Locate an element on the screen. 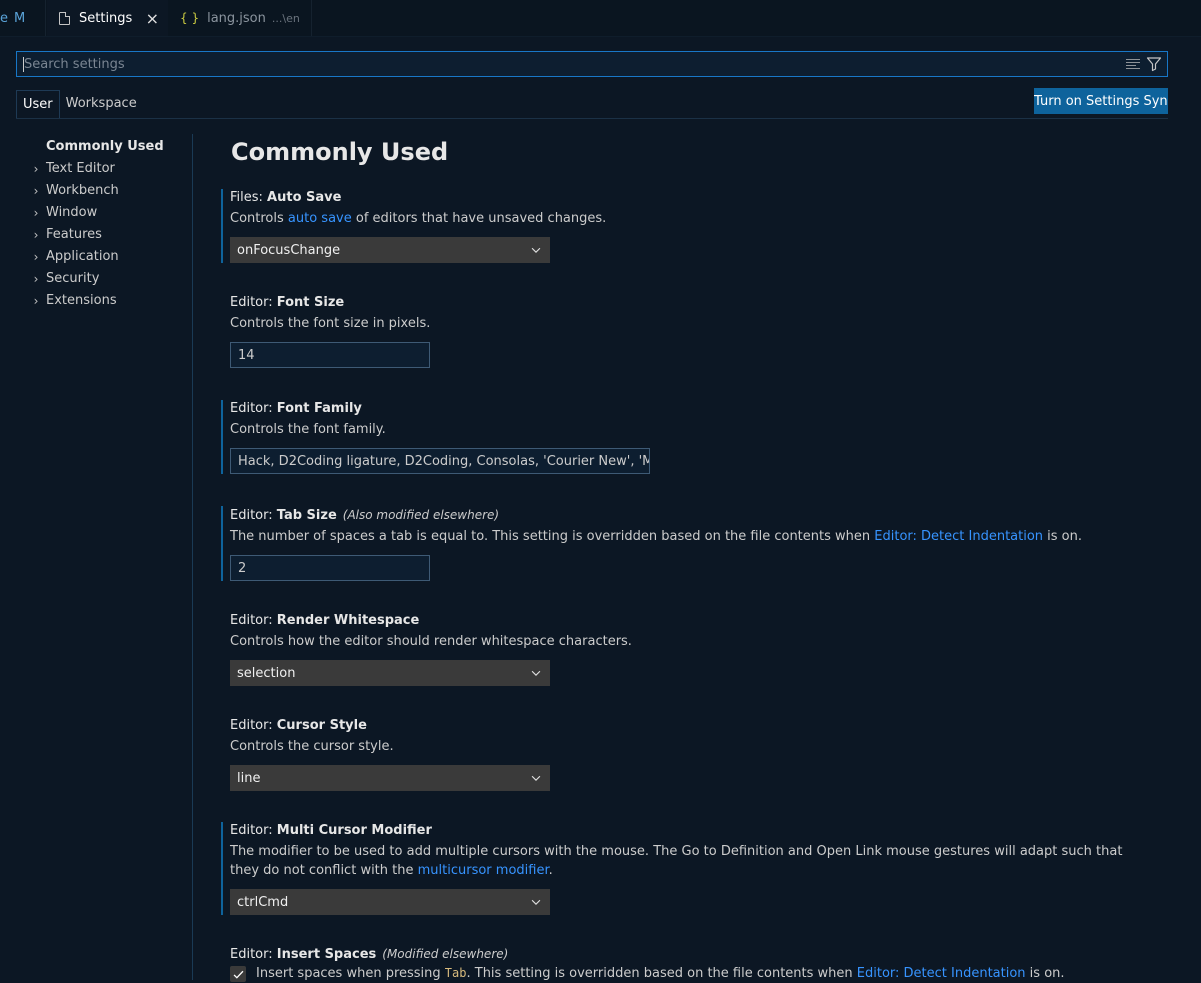 Image resolution: width=1201 pixels, height=983 pixels. toc-item-extensions: › Extensions is located at coordinates (110, 301).